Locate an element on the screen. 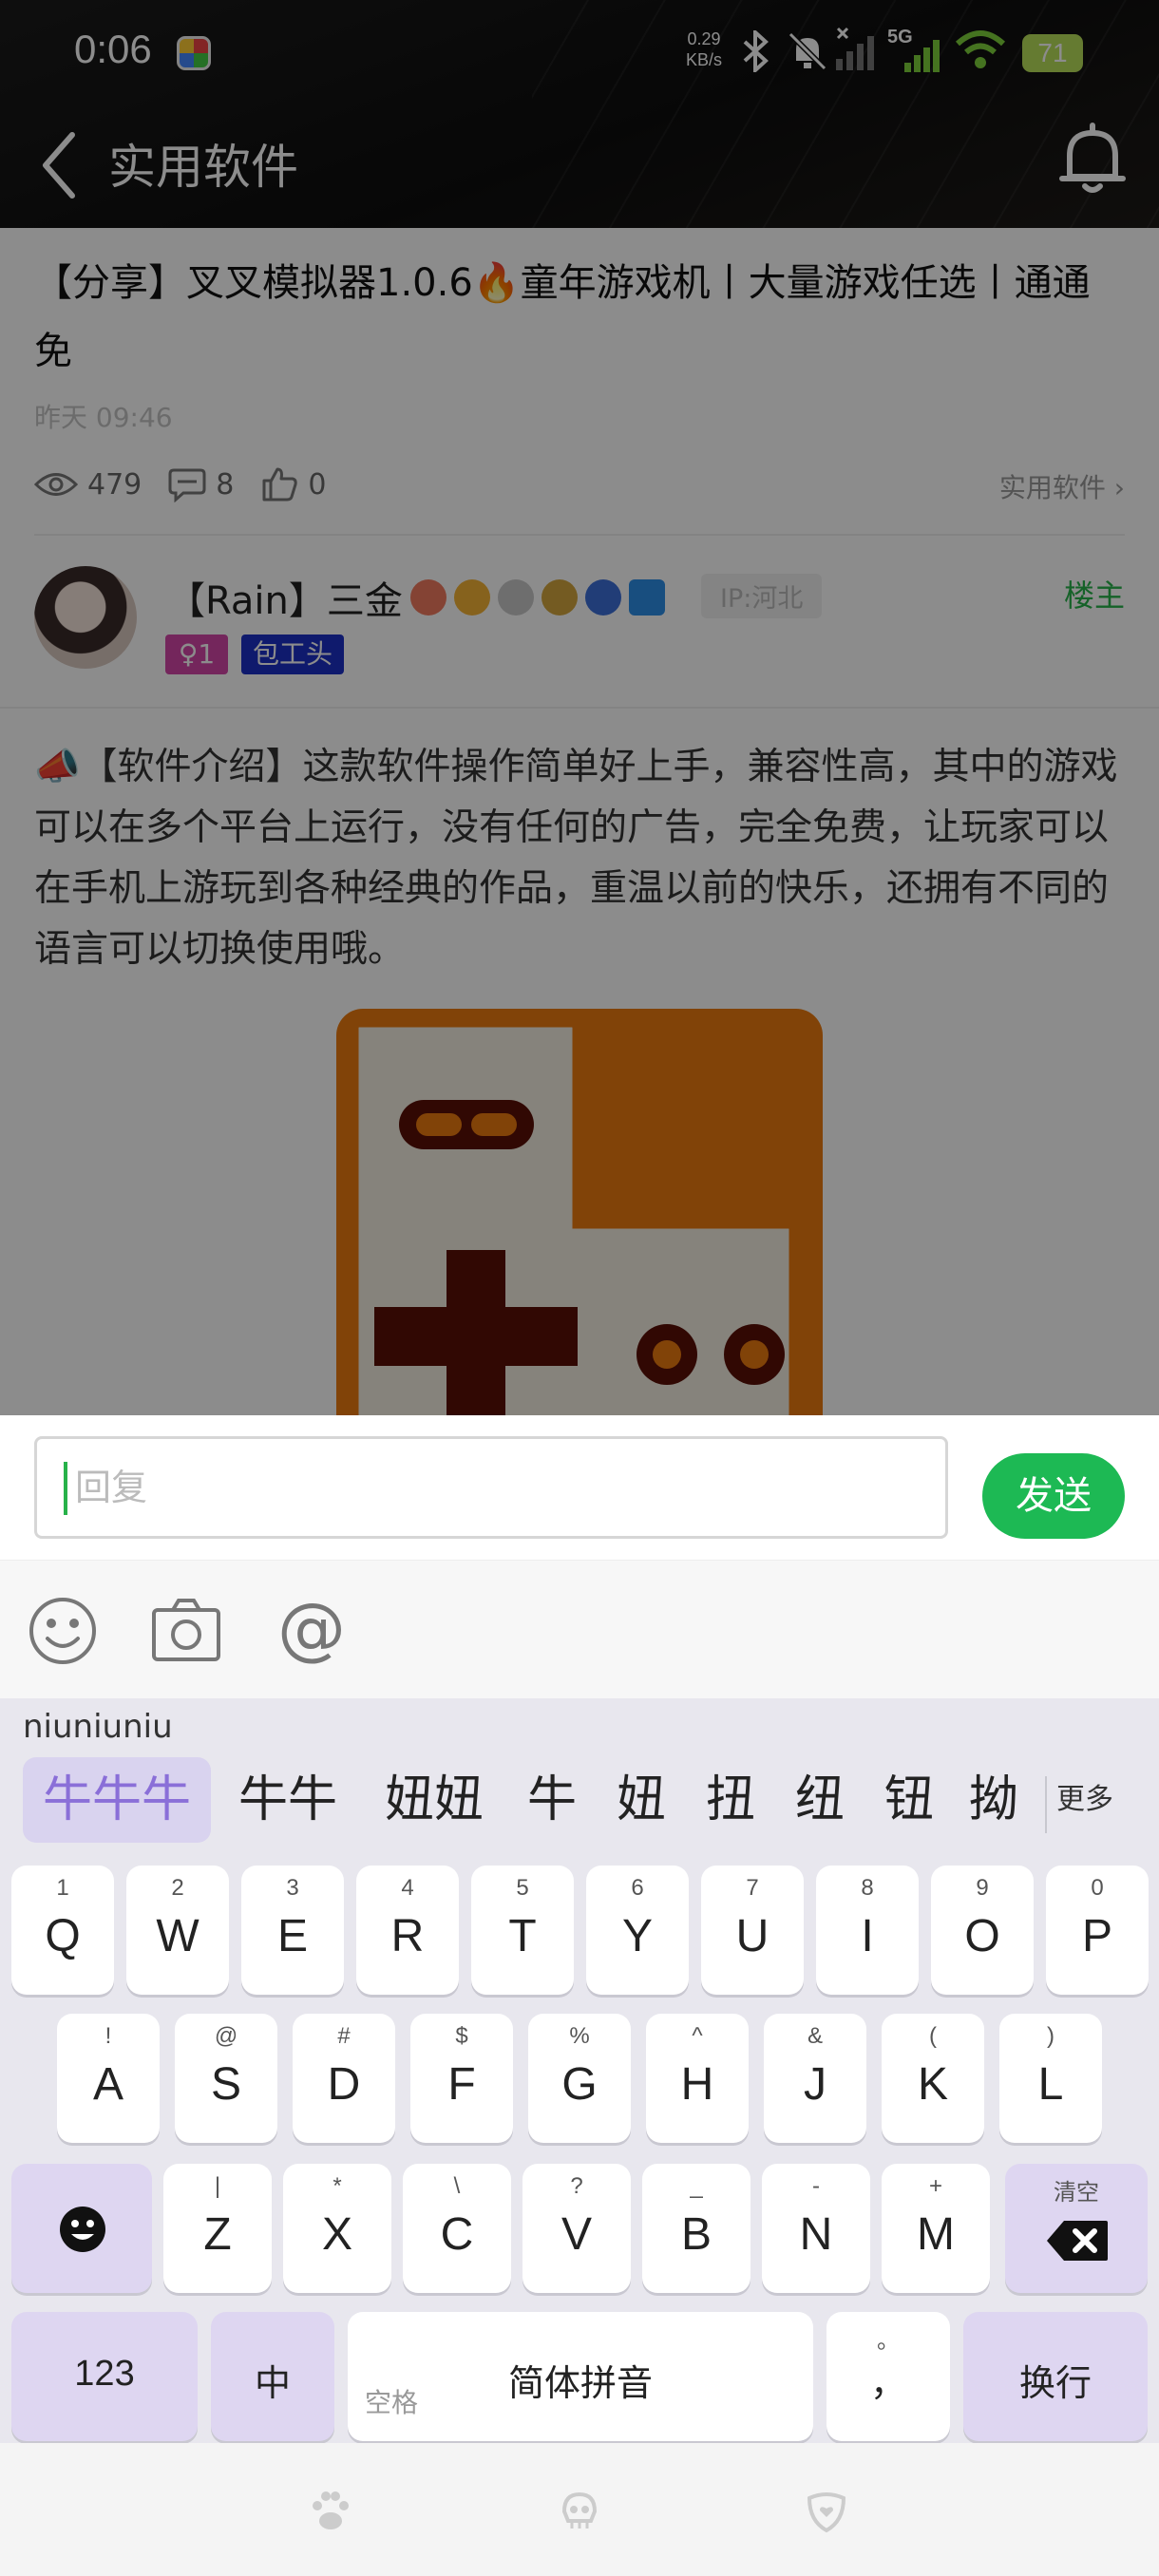 This screenshot has width=1159, height=2576. emoji-key is located at coordinates (81, 2228).